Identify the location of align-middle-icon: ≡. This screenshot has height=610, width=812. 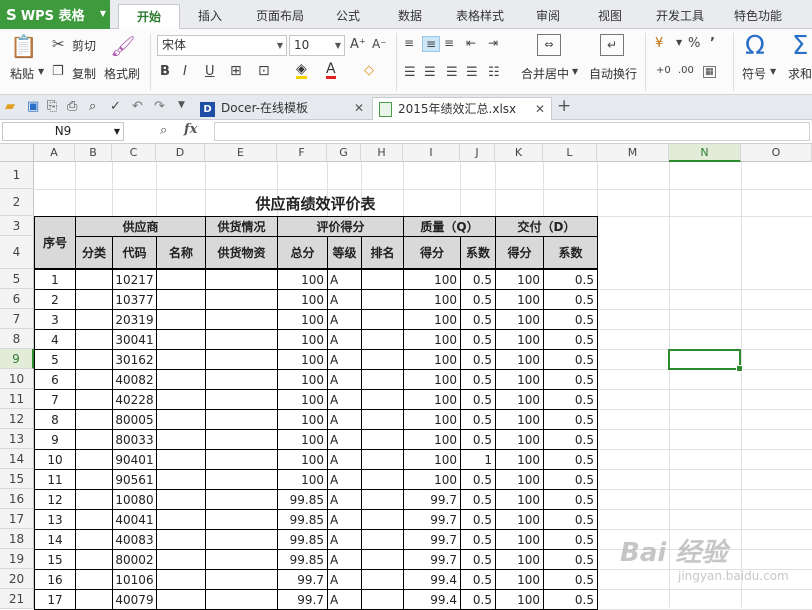
(431, 44).